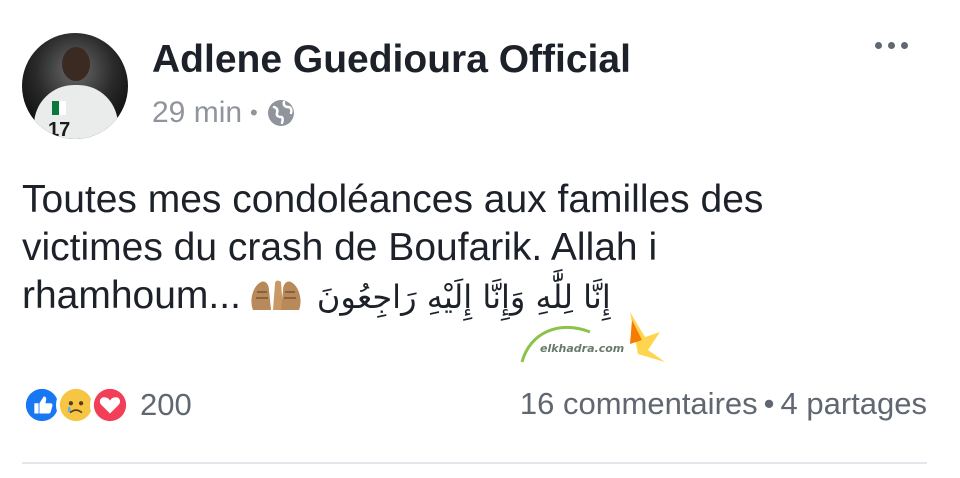 The height and width of the screenshot is (478, 960). I want to click on engagement-stats: 16 commentaires • 4 partages, so click(723, 404).